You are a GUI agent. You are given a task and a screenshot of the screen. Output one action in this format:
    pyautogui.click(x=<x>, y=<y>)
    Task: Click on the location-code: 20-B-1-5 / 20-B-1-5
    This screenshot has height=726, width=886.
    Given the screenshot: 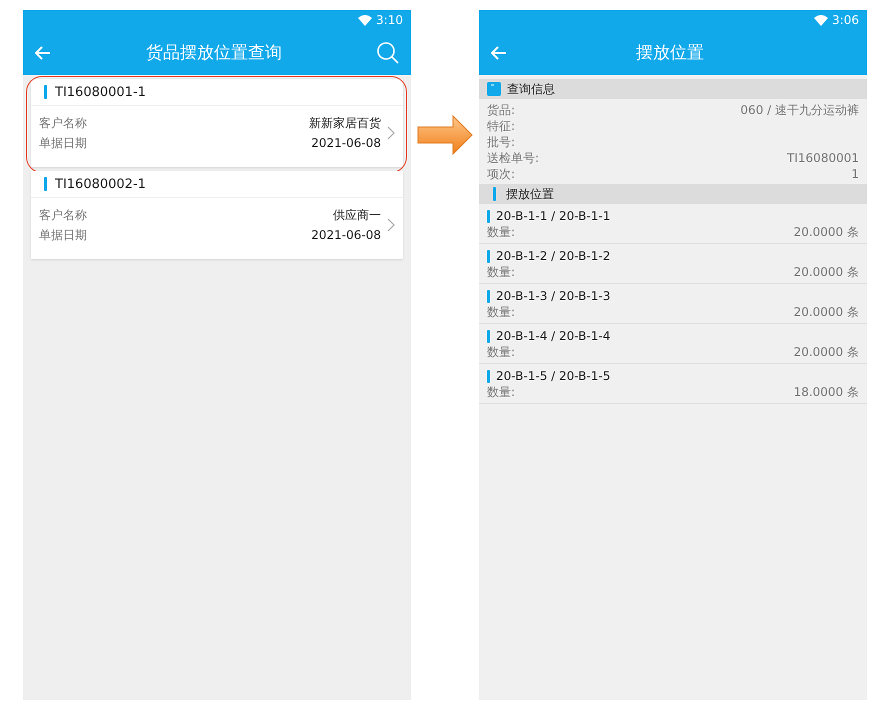 What is the action you would take?
    pyautogui.click(x=553, y=376)
    